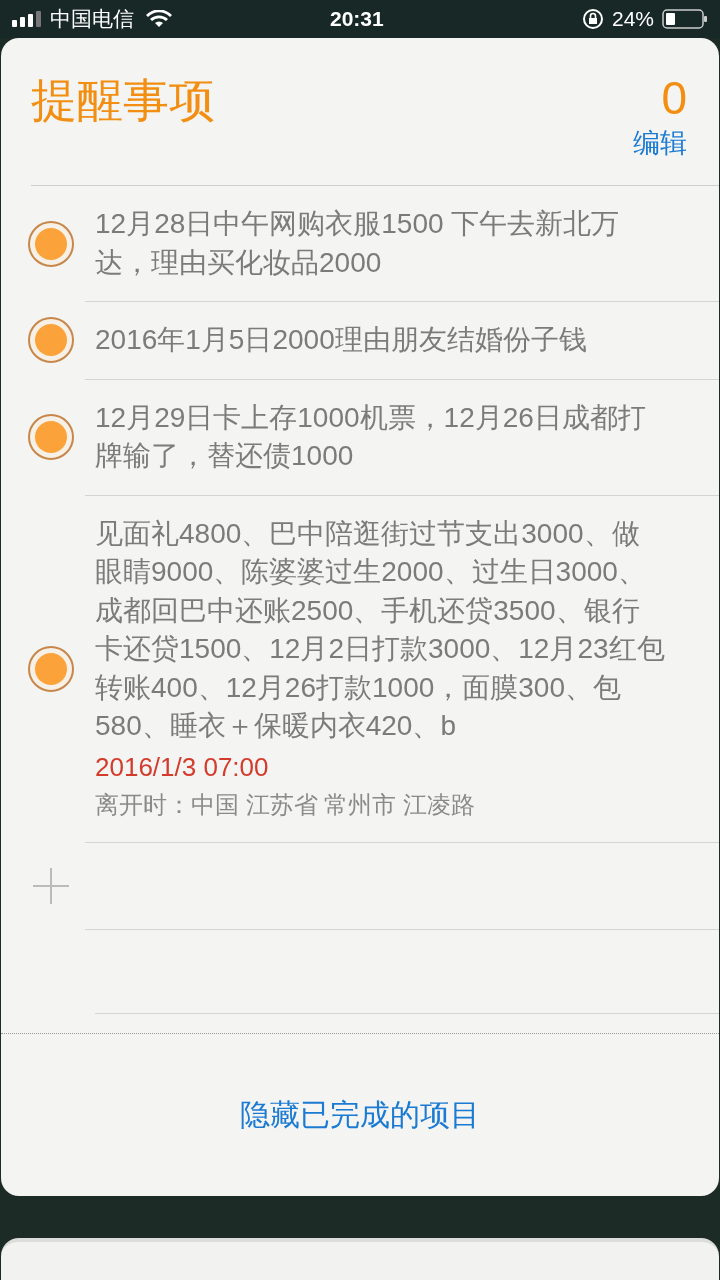 Image resolution: width=720 pixels, height=1280 pixels. What do you see at coordinates (341, 340) in the screenshot?
I see `reminder-text: 2016年1月5日2000理由朋友结婚份子钱` at bounding box center [341, 340].